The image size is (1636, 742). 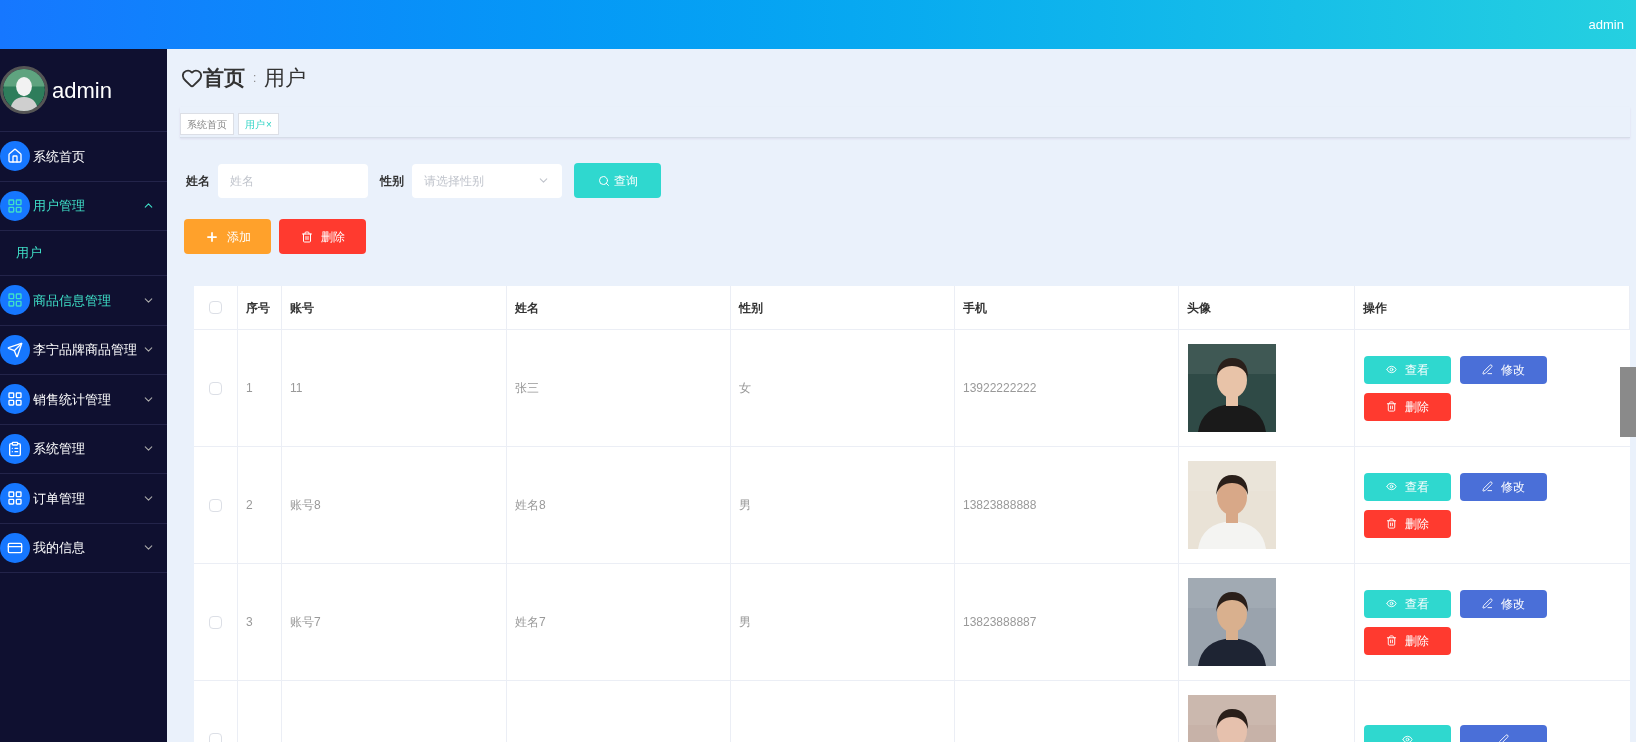 I want to click on column-header: 操作, so click(x=1375, y=308).